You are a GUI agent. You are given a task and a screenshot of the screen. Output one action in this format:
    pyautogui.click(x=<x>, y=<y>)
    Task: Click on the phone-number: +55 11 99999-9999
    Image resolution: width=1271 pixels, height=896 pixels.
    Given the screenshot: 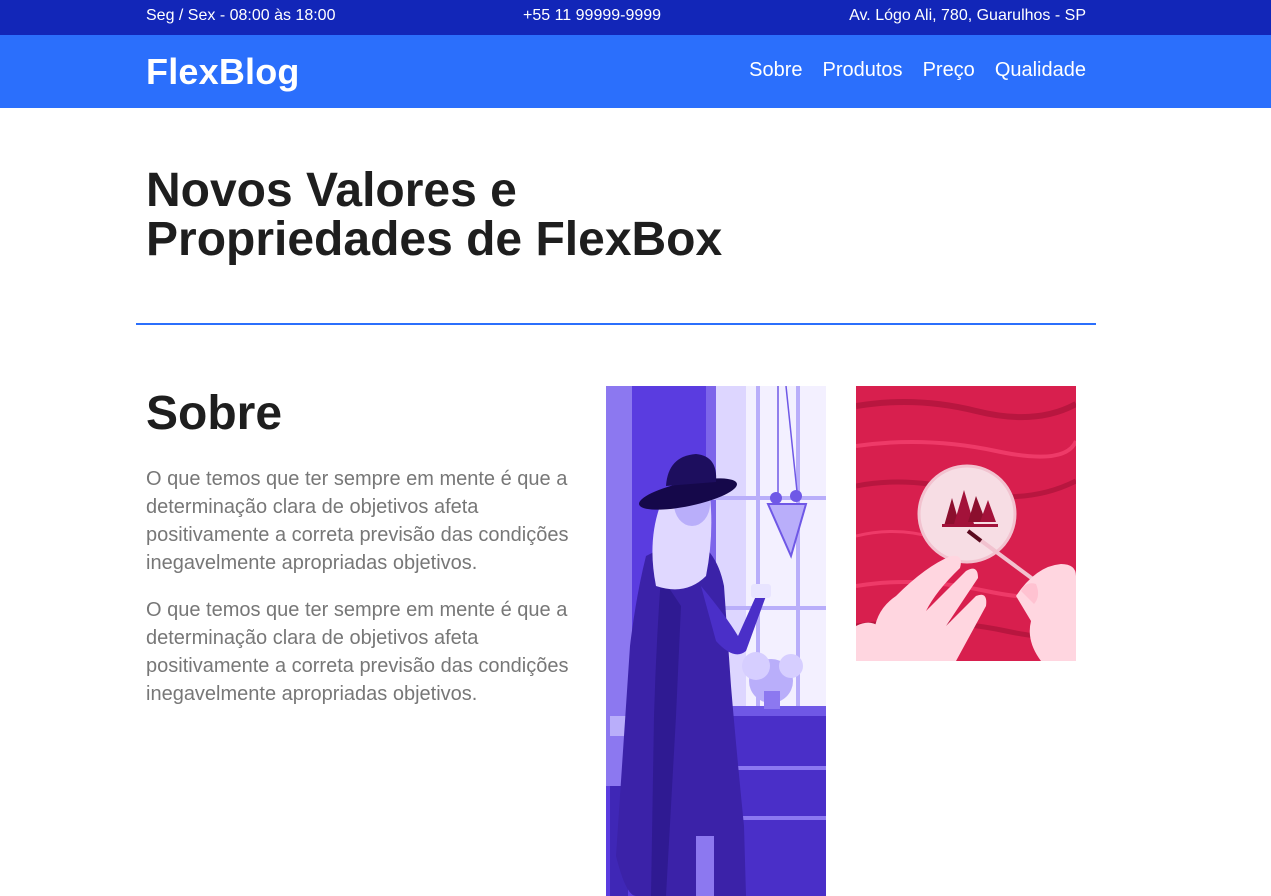 What is the action you would take?
    pyautogui.click(x=592, y=15)
    